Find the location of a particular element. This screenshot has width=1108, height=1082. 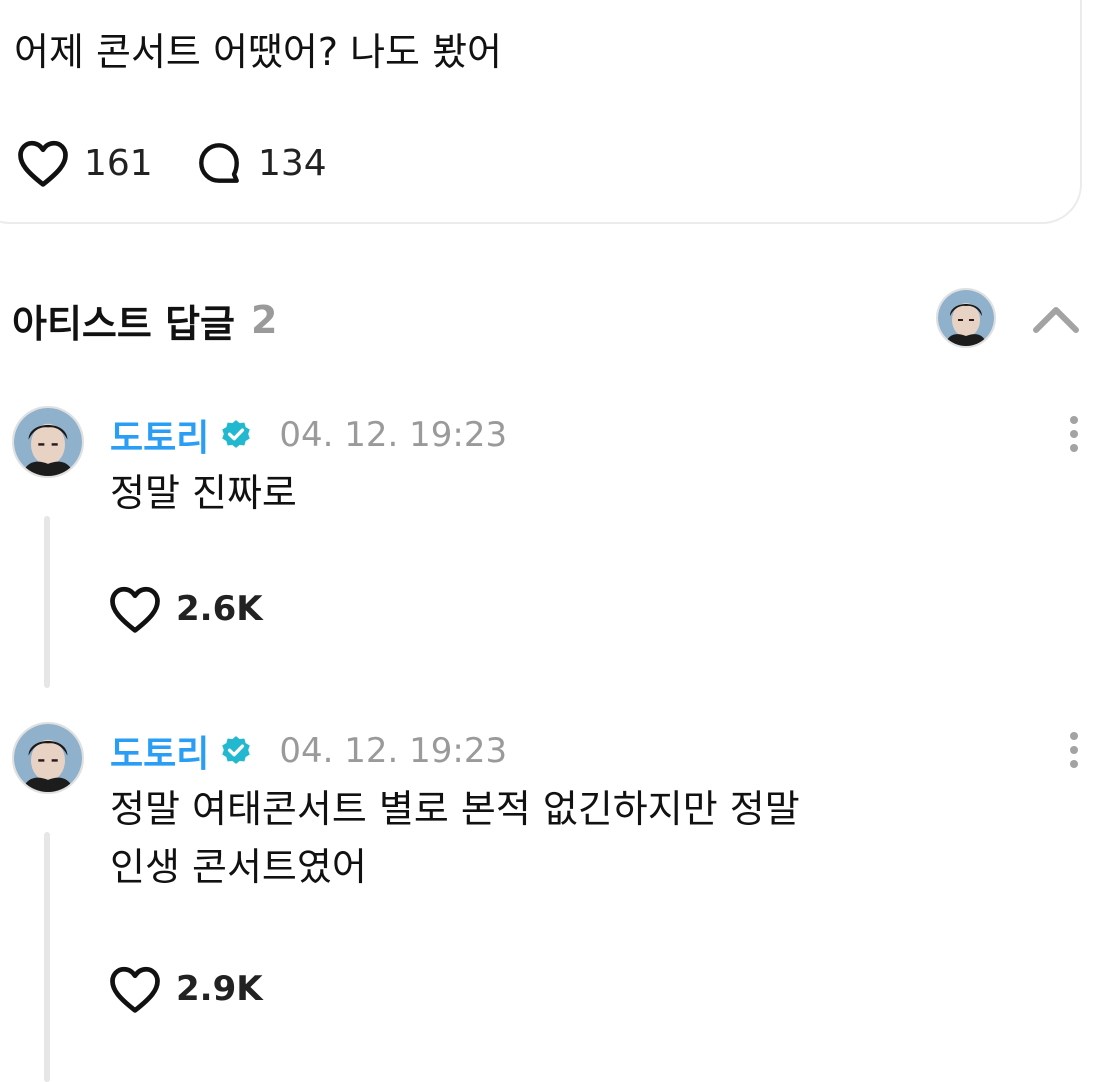

avatar is located at coordinates (966, 318).